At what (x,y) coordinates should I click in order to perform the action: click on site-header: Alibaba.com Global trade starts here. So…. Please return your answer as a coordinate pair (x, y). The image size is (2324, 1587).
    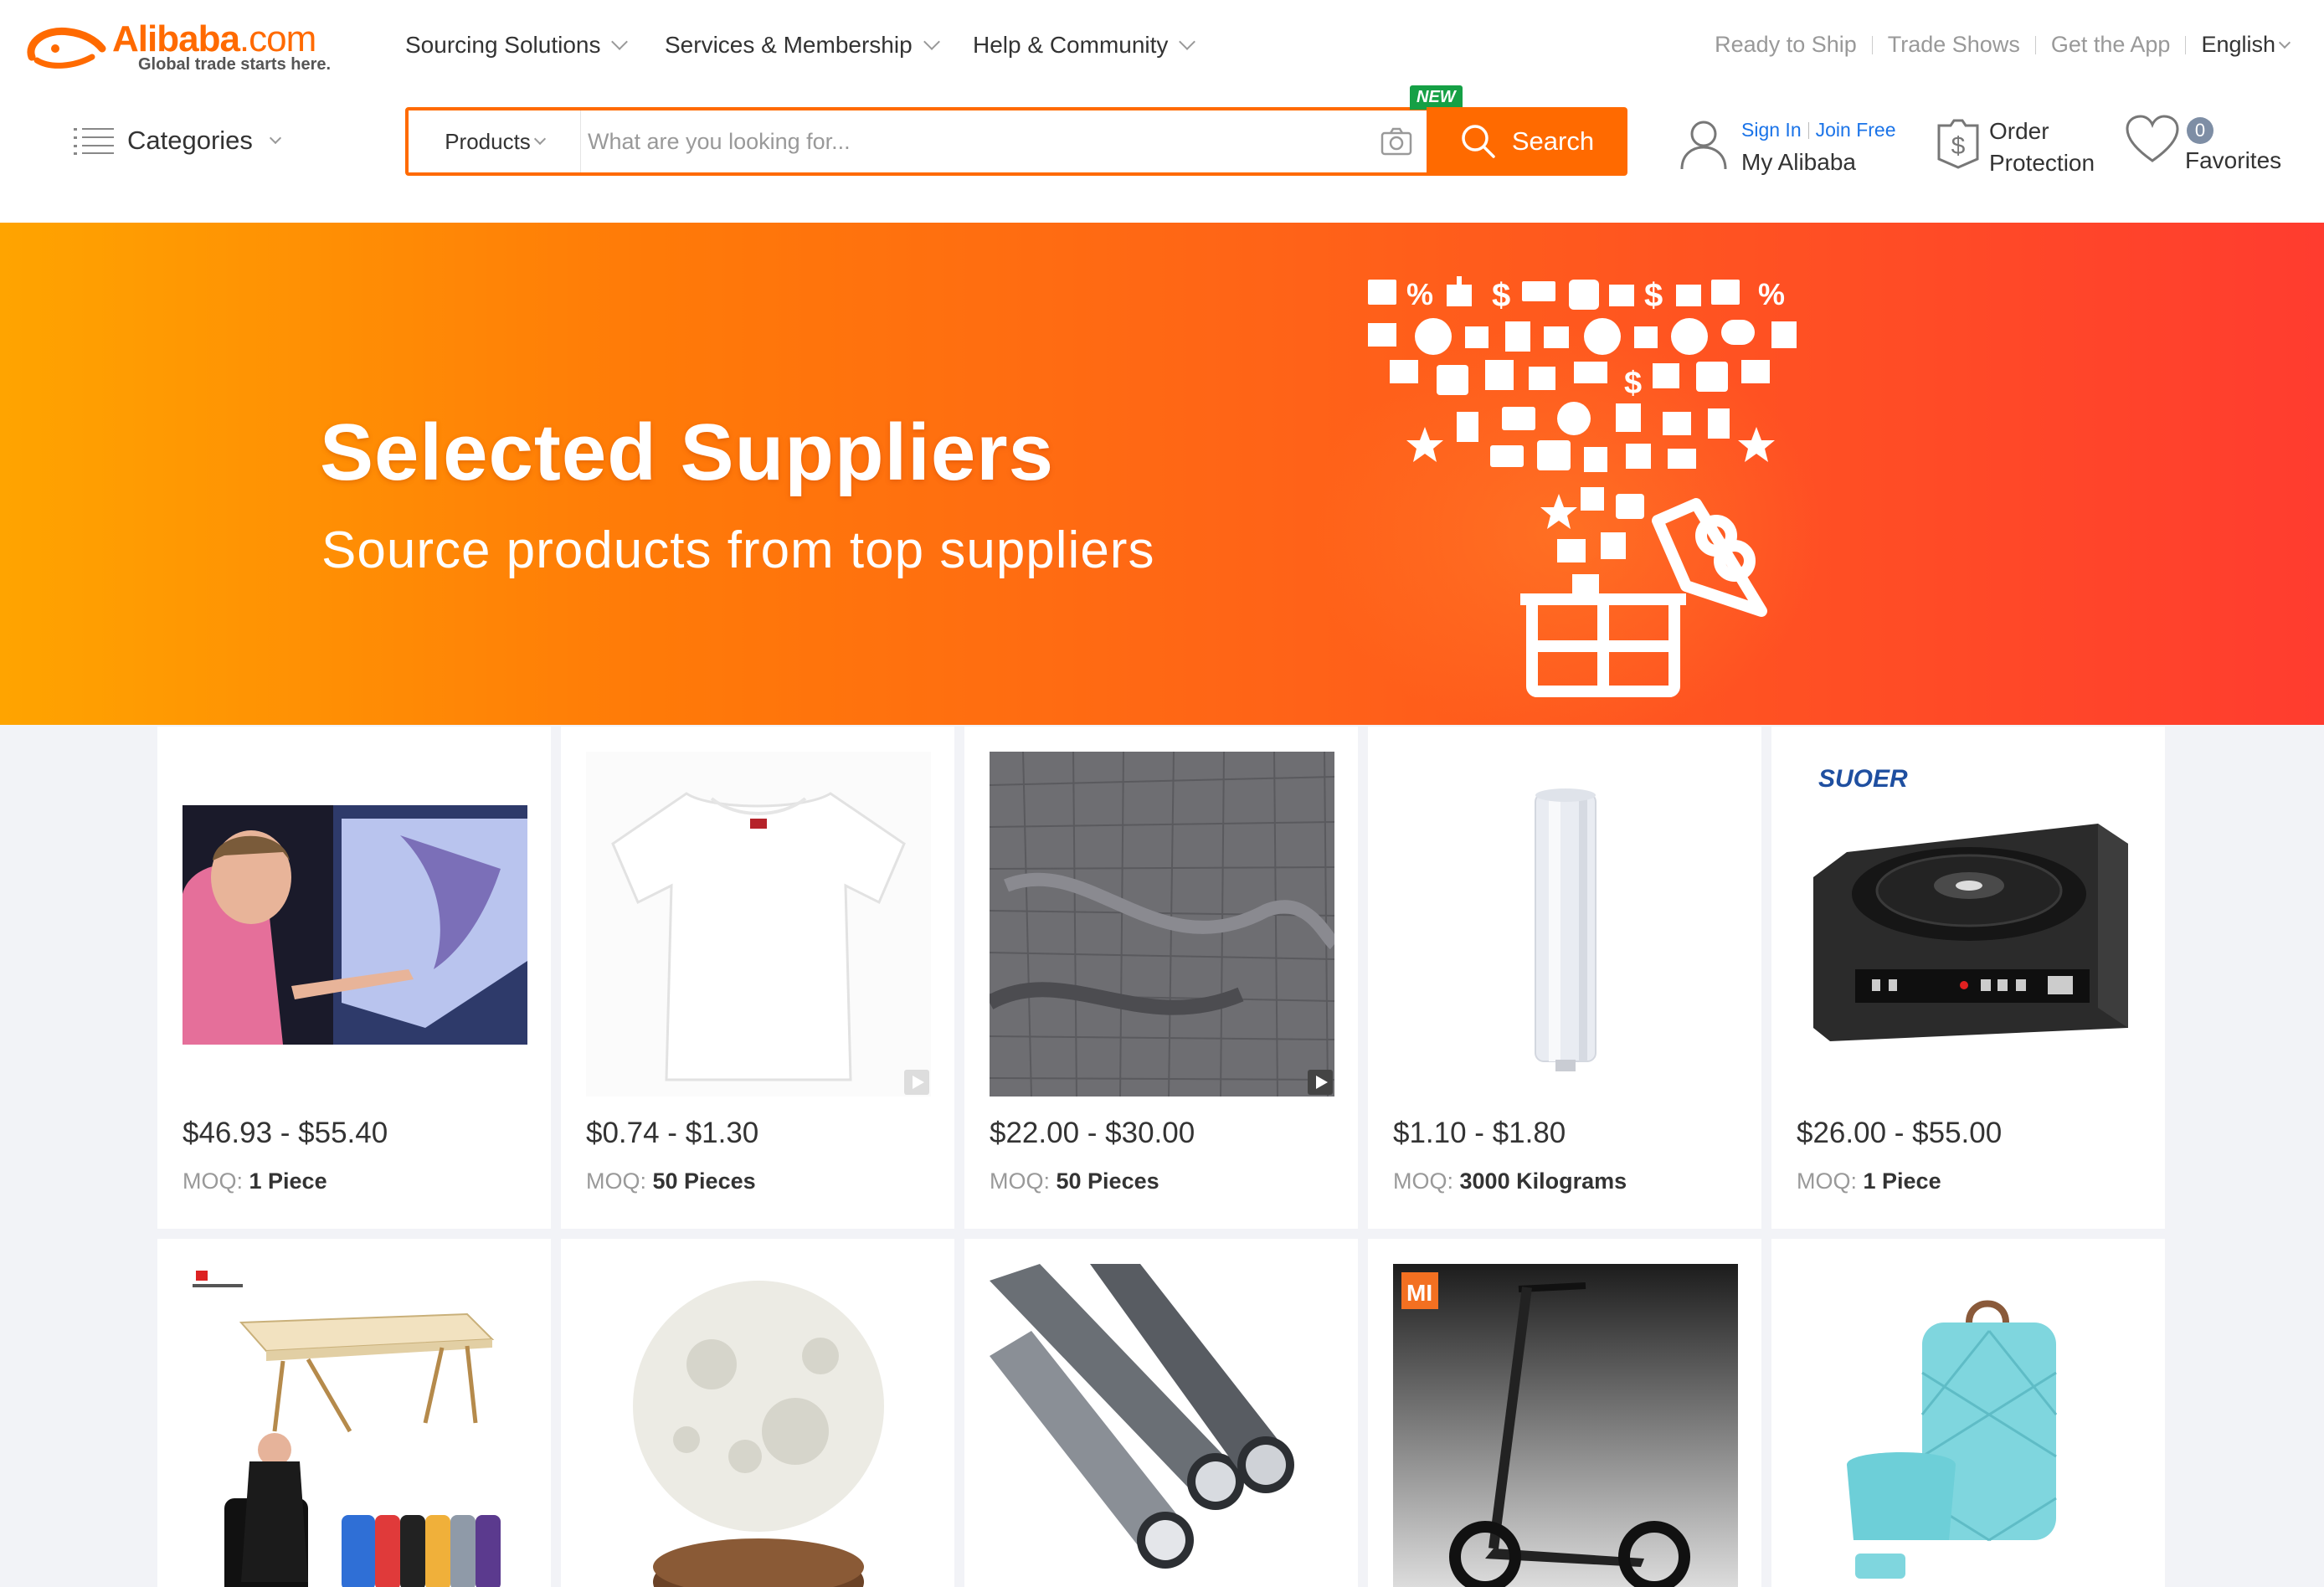
    Looking at the image, I should click on (1162, 112).